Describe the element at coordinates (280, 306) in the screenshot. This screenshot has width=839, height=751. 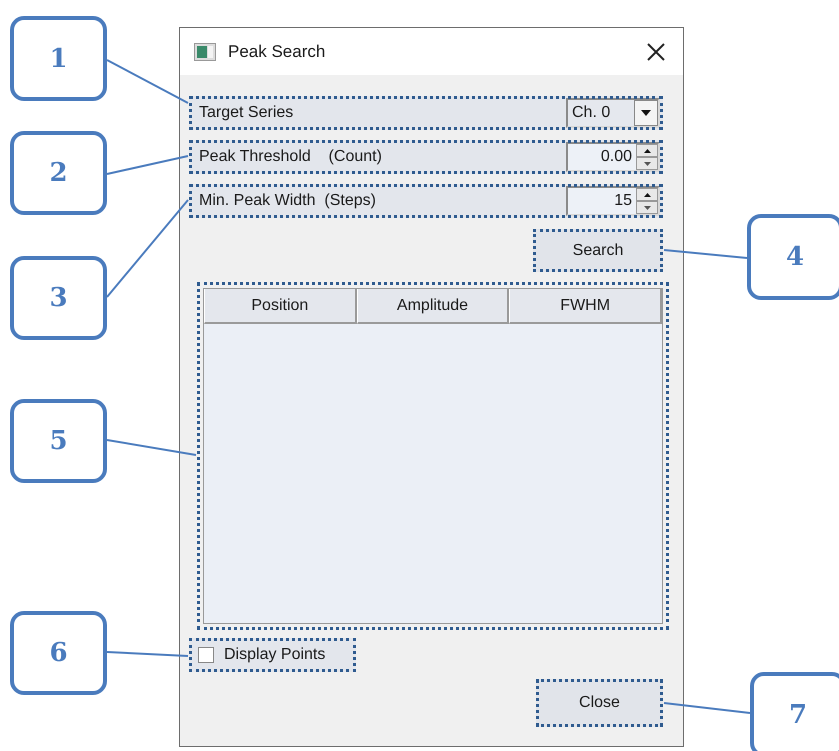
I see `column-header: Position` at that location.